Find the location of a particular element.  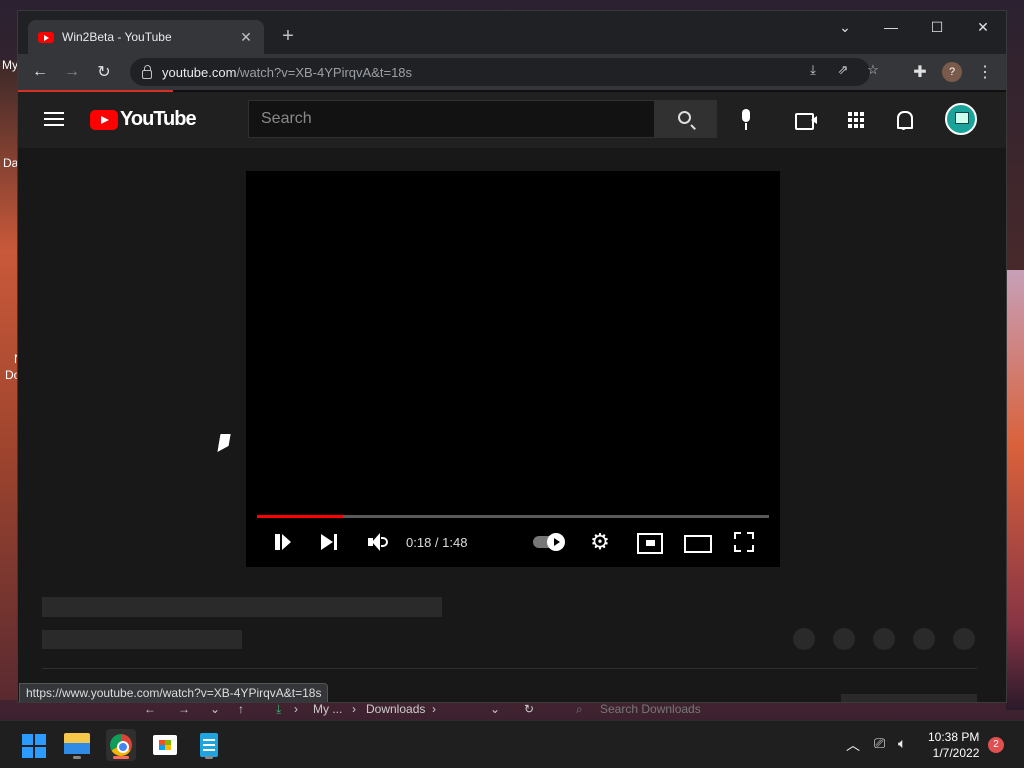

search-button is located at coordinates (685, 119).